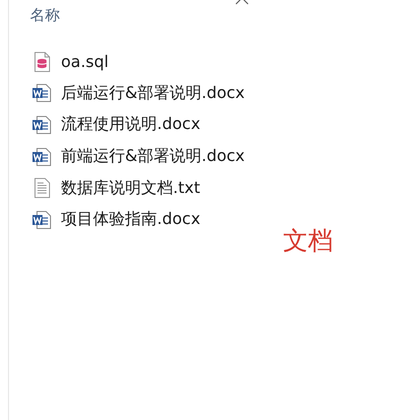 The width and height of the screenshot is (420, 420). What do you see at coordinates (308, 241) in the screenshot?
I see `annotation-label: 文档` at bounding box center [308, 241].